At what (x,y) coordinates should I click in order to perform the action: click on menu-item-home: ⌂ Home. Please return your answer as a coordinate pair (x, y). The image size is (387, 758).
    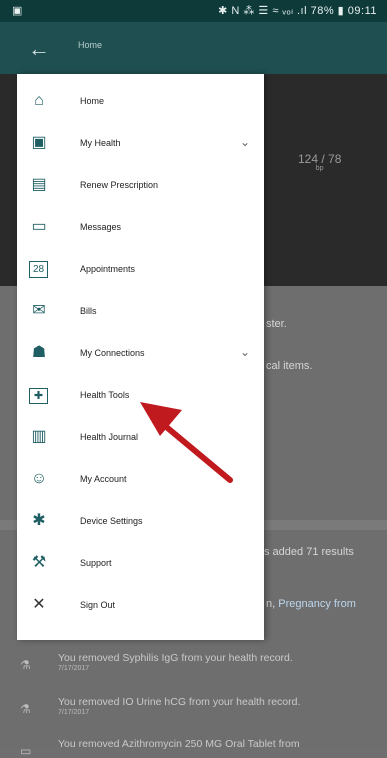
    Looking at the image, I should click on (140, 103).